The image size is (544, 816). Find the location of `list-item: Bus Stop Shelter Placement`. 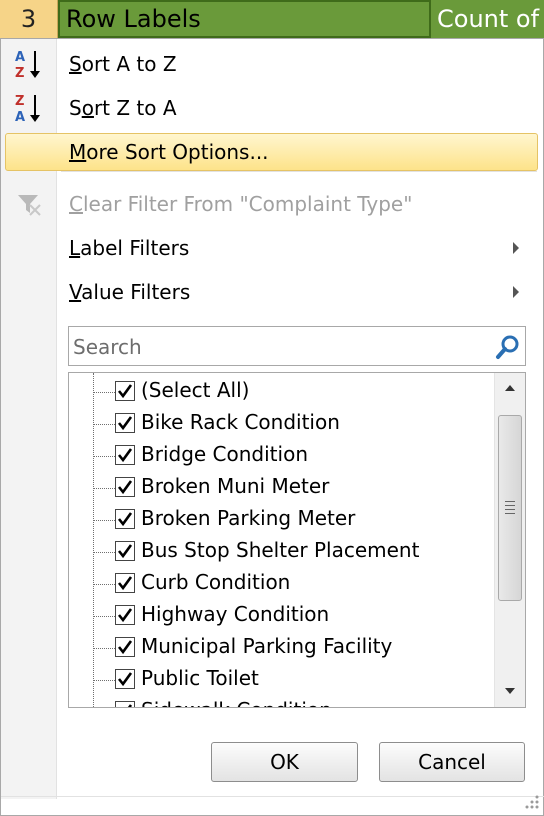

list-item: Bus Stop Shelter Placement is located at coordinates (280, 553).